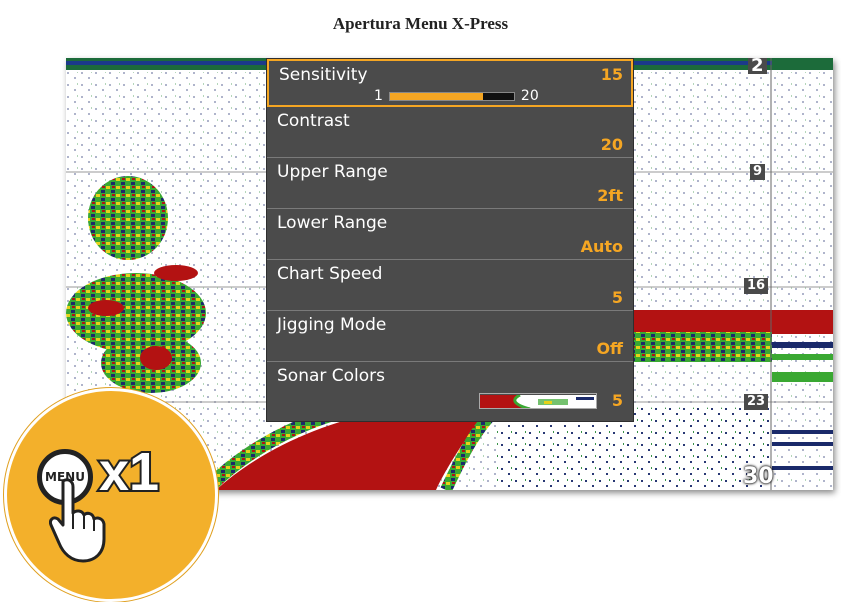  I want to click on menu-item-sonar-colors: Sonar Colors 5, so click(450, 387).